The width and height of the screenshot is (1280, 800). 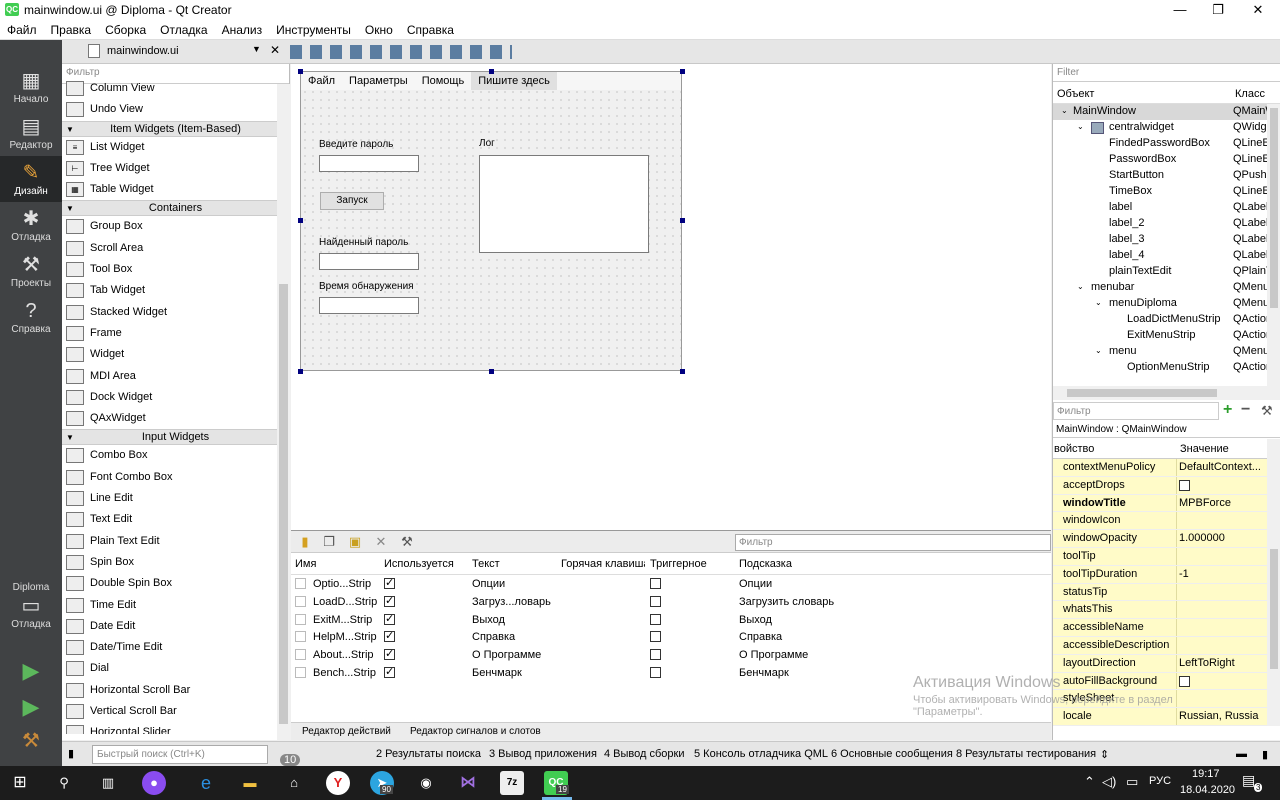 I want to click on widget-box-scrollbar, so click(x=283, y=412).